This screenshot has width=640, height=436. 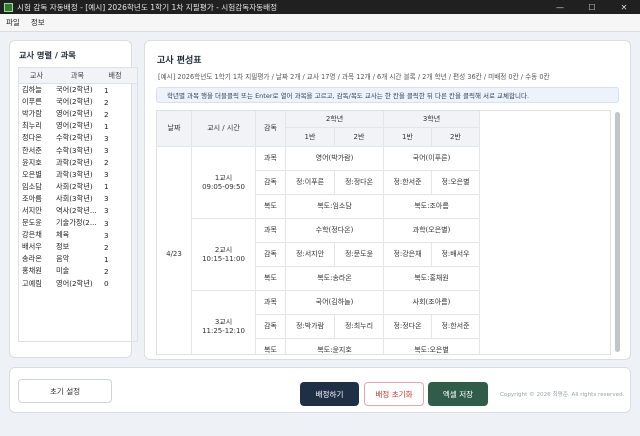 What do you see at coordinates (320, 23) in the screenshot?
I see `menu-bar: 파일 정보` at bounding box center [320, 23].